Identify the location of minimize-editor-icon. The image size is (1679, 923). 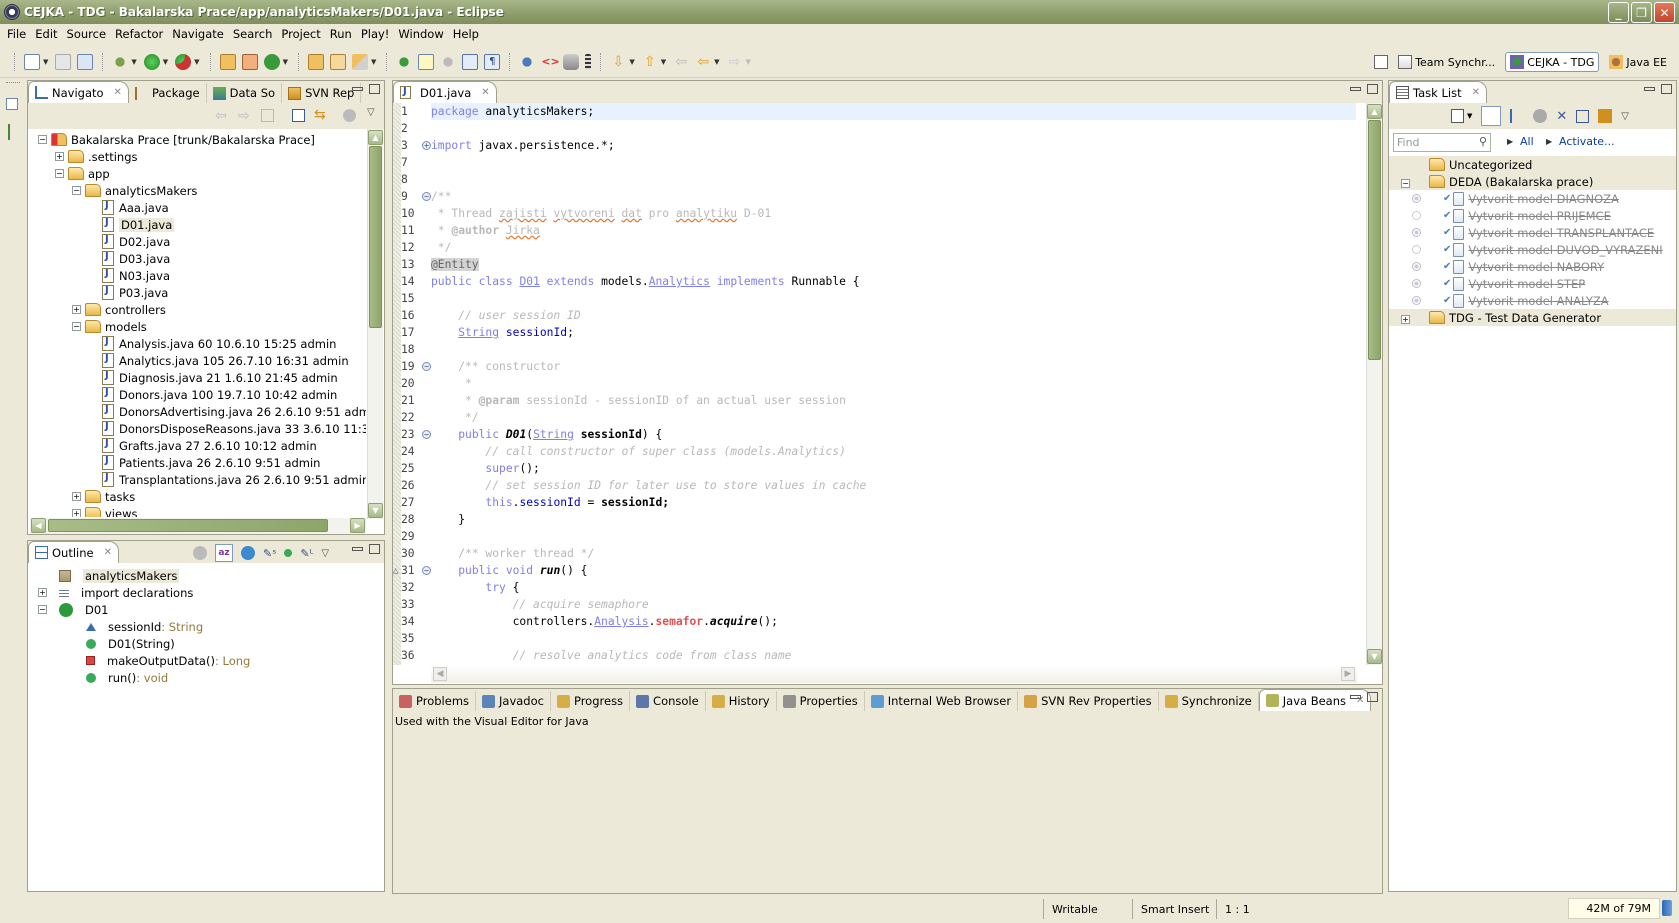
(1355, 89).